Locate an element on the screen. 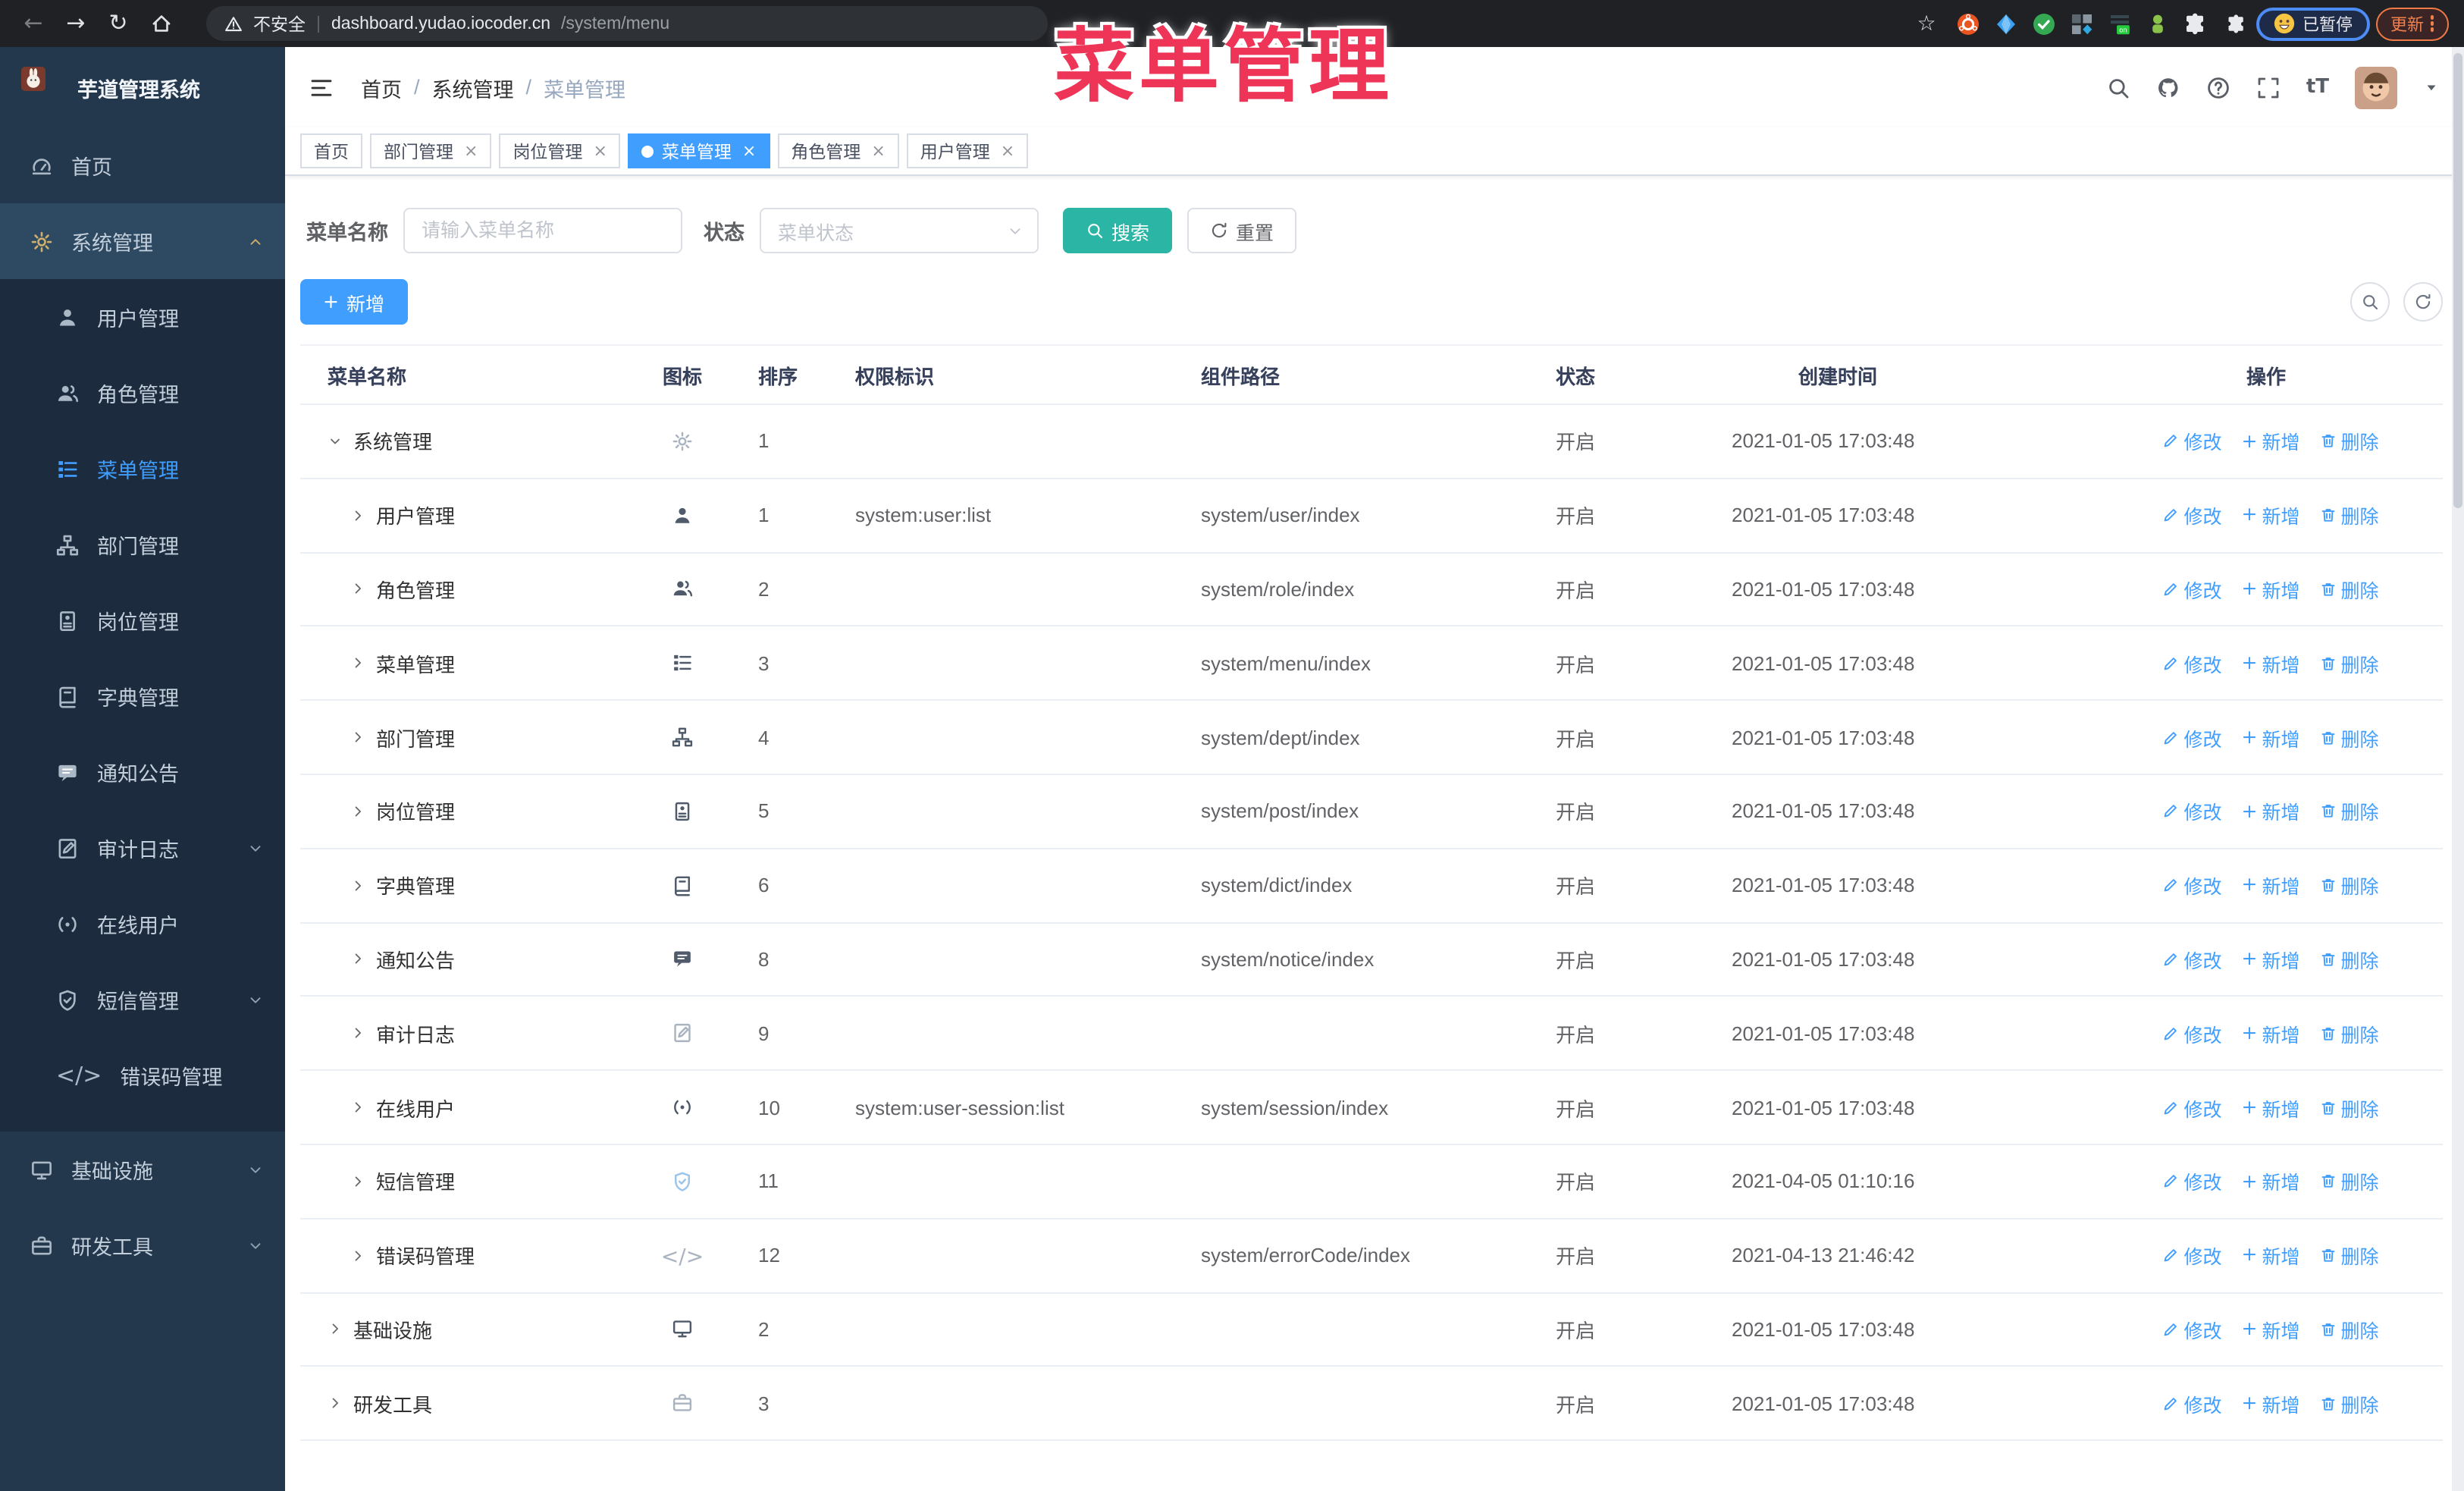 The width and height of the screenshot is (2464, 1491). sidebar-item: 审计日志 is located at coordinates (142, 848).